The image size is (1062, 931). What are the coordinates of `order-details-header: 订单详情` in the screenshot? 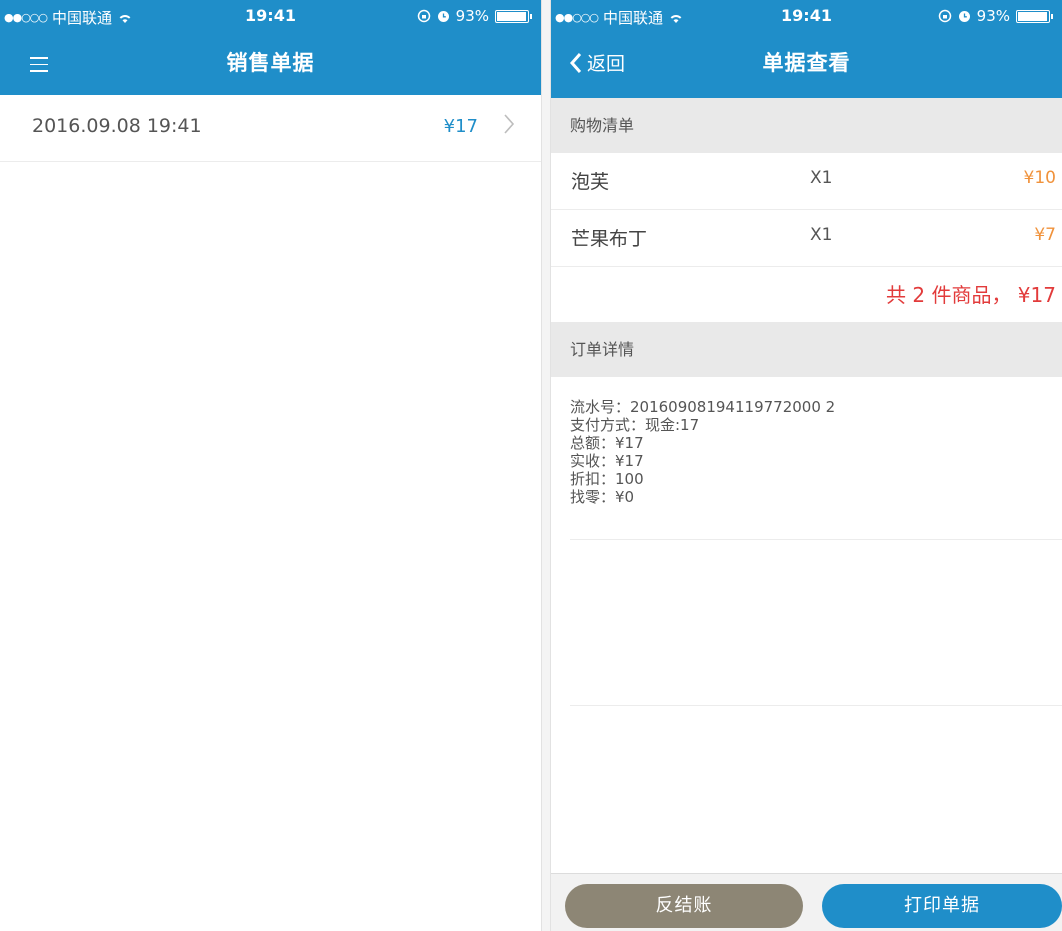 It's located at (806, 349).